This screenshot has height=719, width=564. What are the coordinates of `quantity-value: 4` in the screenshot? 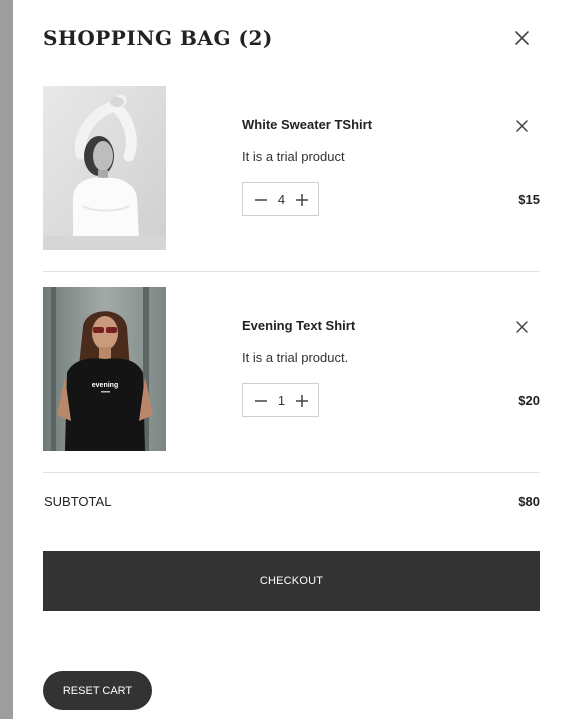 It's located at (281, 200).